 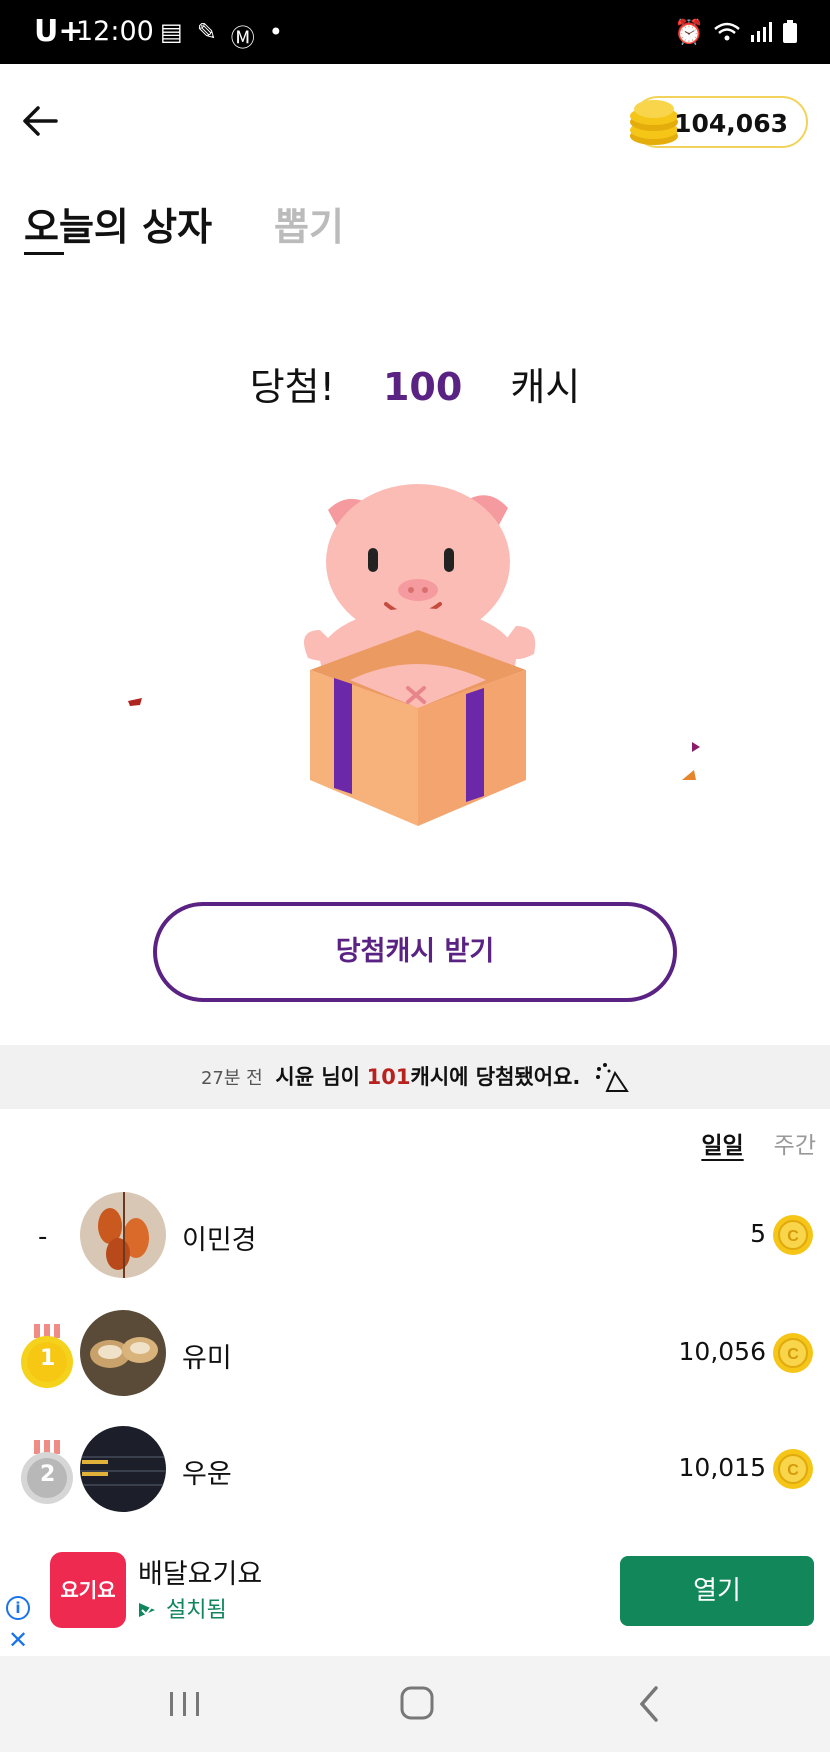 I want to click on status-bar: U+ 12:00 ▤ ✎ Ⓜ • ⏰, so click(x=415, y=32).